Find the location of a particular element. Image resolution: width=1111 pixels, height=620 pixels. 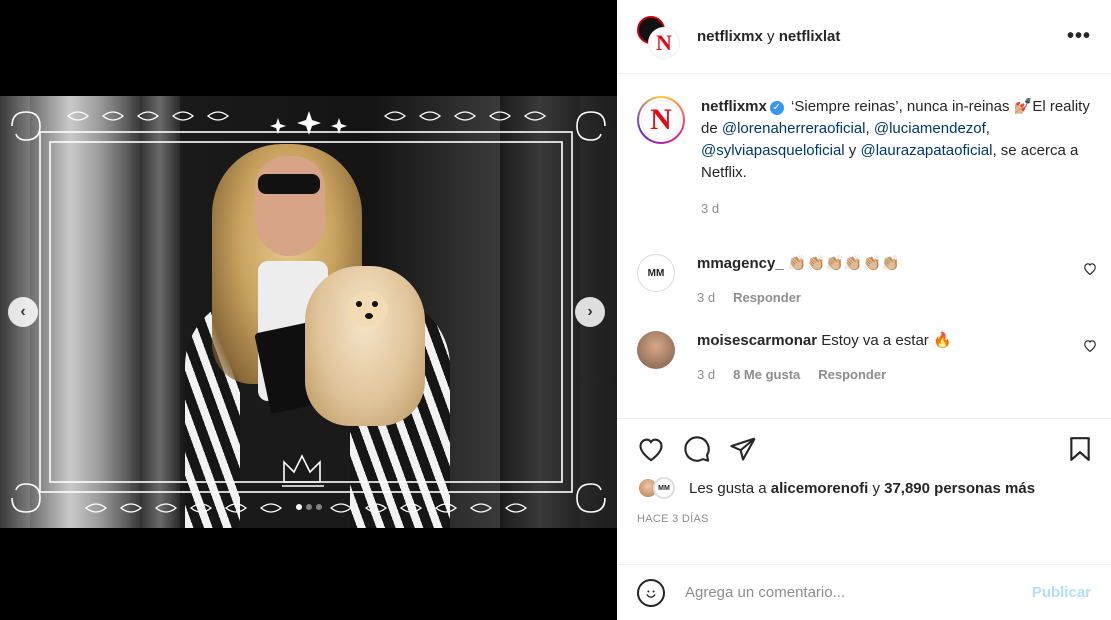

caption-username: netflixmx is located at coordinates (734, 106).